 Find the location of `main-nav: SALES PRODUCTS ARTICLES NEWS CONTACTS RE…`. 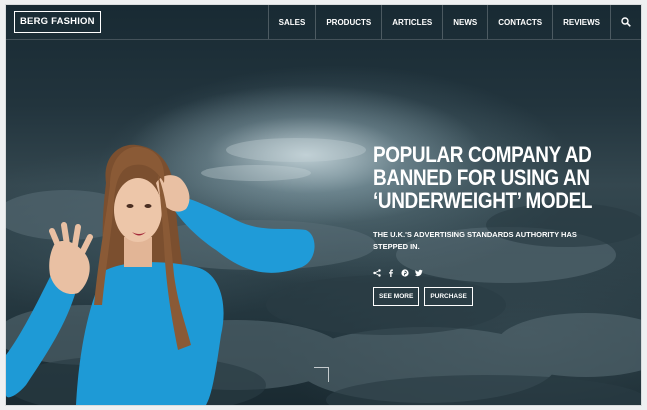

main-nav: SALES PRODUCTS ARTICLES NEWS CONTACTS RE… is located at coordinates (454, 22).